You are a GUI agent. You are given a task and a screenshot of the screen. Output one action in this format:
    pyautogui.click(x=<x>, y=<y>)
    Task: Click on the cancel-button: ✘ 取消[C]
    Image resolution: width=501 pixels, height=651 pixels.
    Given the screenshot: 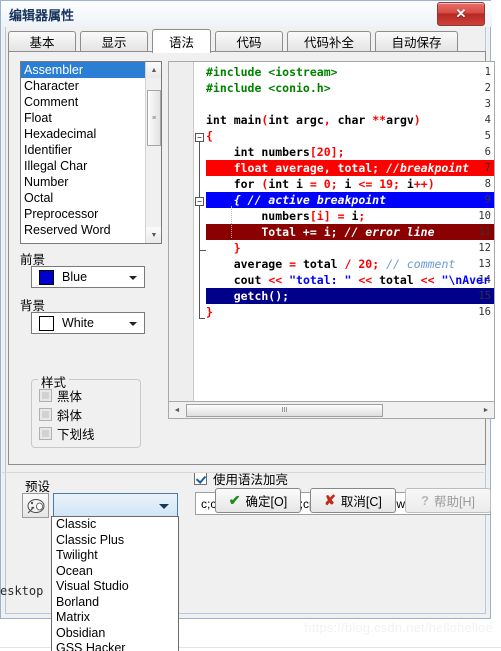 What is the action you would take?
    pyautogui.click(x=353, y=500)
    